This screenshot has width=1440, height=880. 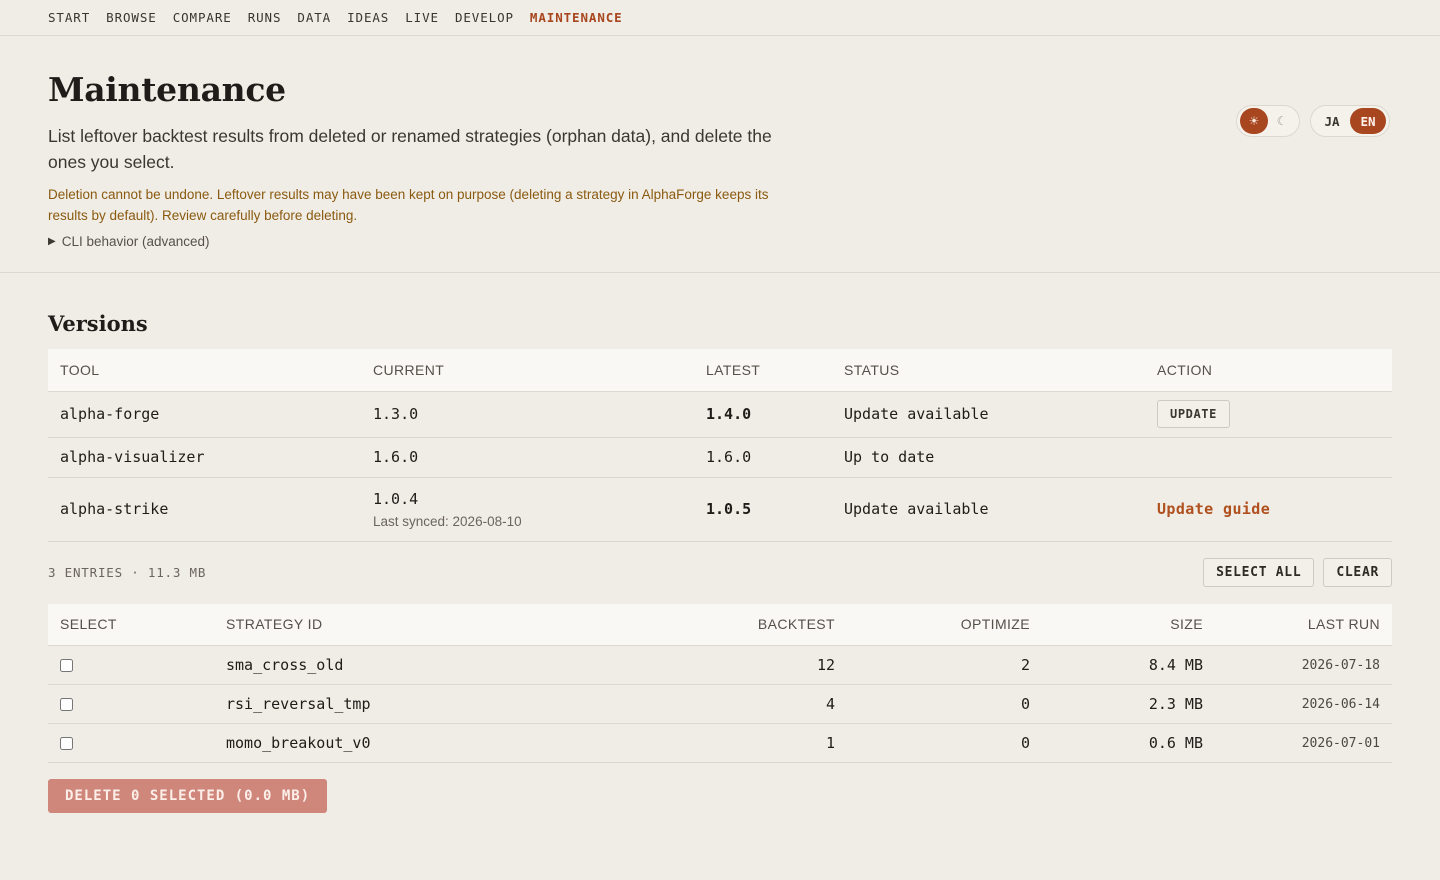 I want to click on col-last-run: LAST RUN, so click(x=1303, y=624).